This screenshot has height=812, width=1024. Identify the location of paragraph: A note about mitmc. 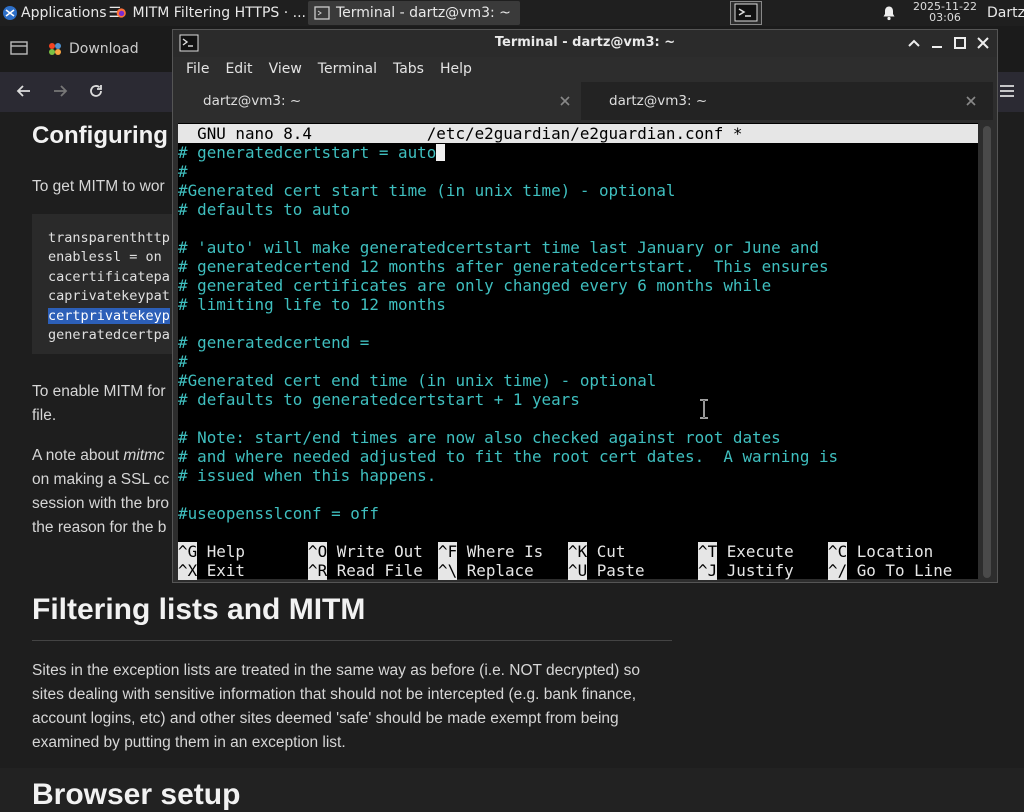
(98, 456).